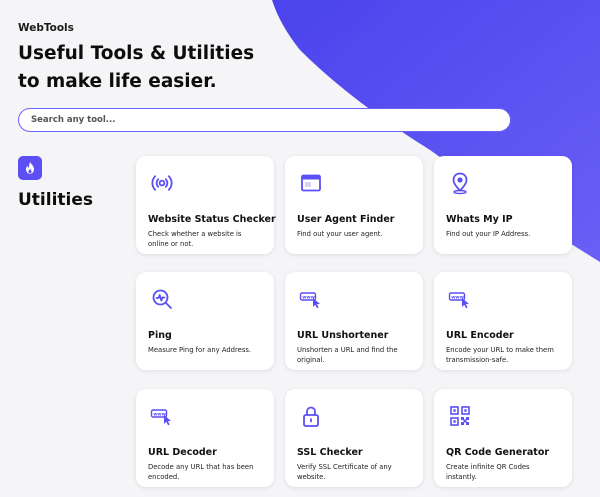  I want to click on category-title: Utilities, so click(56, 200).